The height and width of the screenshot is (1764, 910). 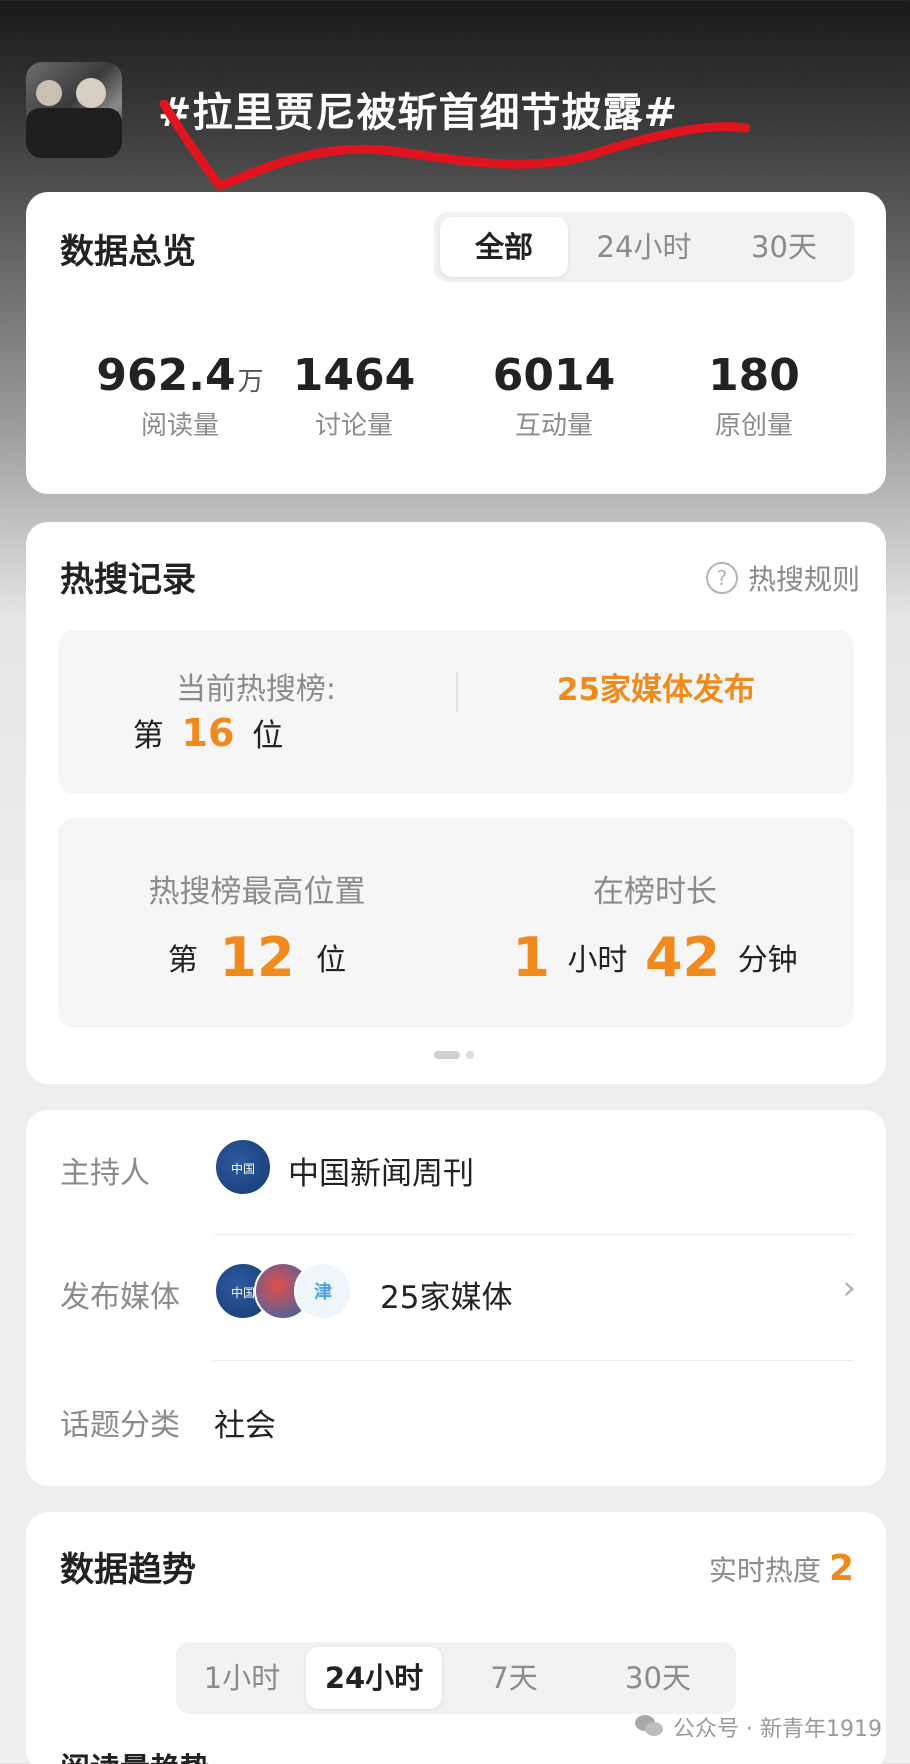 I want to click on watermark-text: 公众号 · 新青年1919, so click(x=777, y=1729).